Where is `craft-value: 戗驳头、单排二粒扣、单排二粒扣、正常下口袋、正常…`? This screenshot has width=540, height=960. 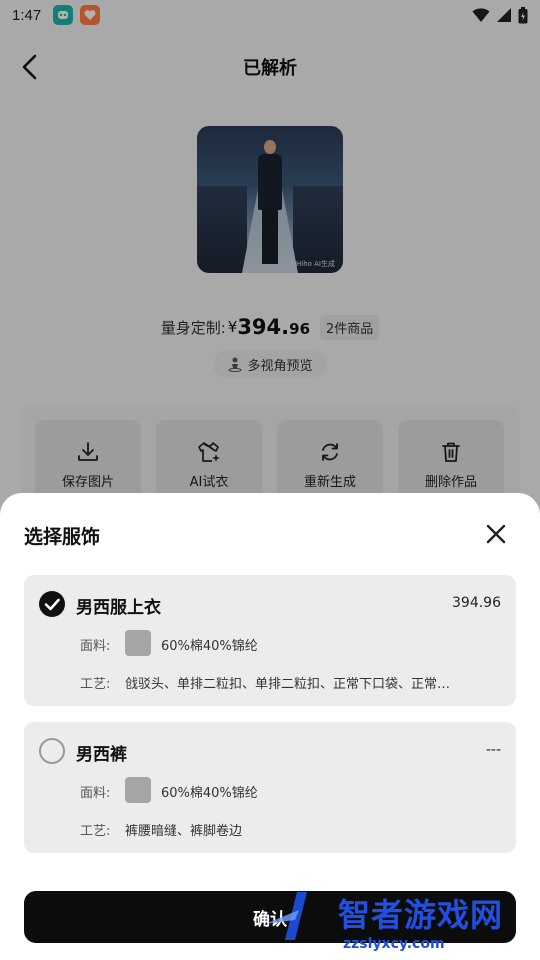
craft-value: 戗驳头、单排二粒扣、单排二粒扣、正常下口袋、正常… is located at coordinates (288, 684).